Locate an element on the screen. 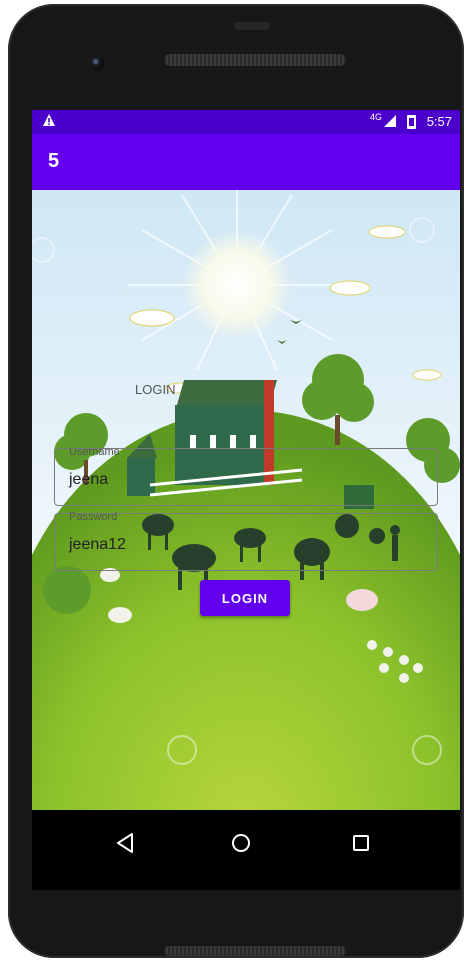 This screenshot has width=472, height=962. clock: 5:57 is located at coordinates (439, 121).